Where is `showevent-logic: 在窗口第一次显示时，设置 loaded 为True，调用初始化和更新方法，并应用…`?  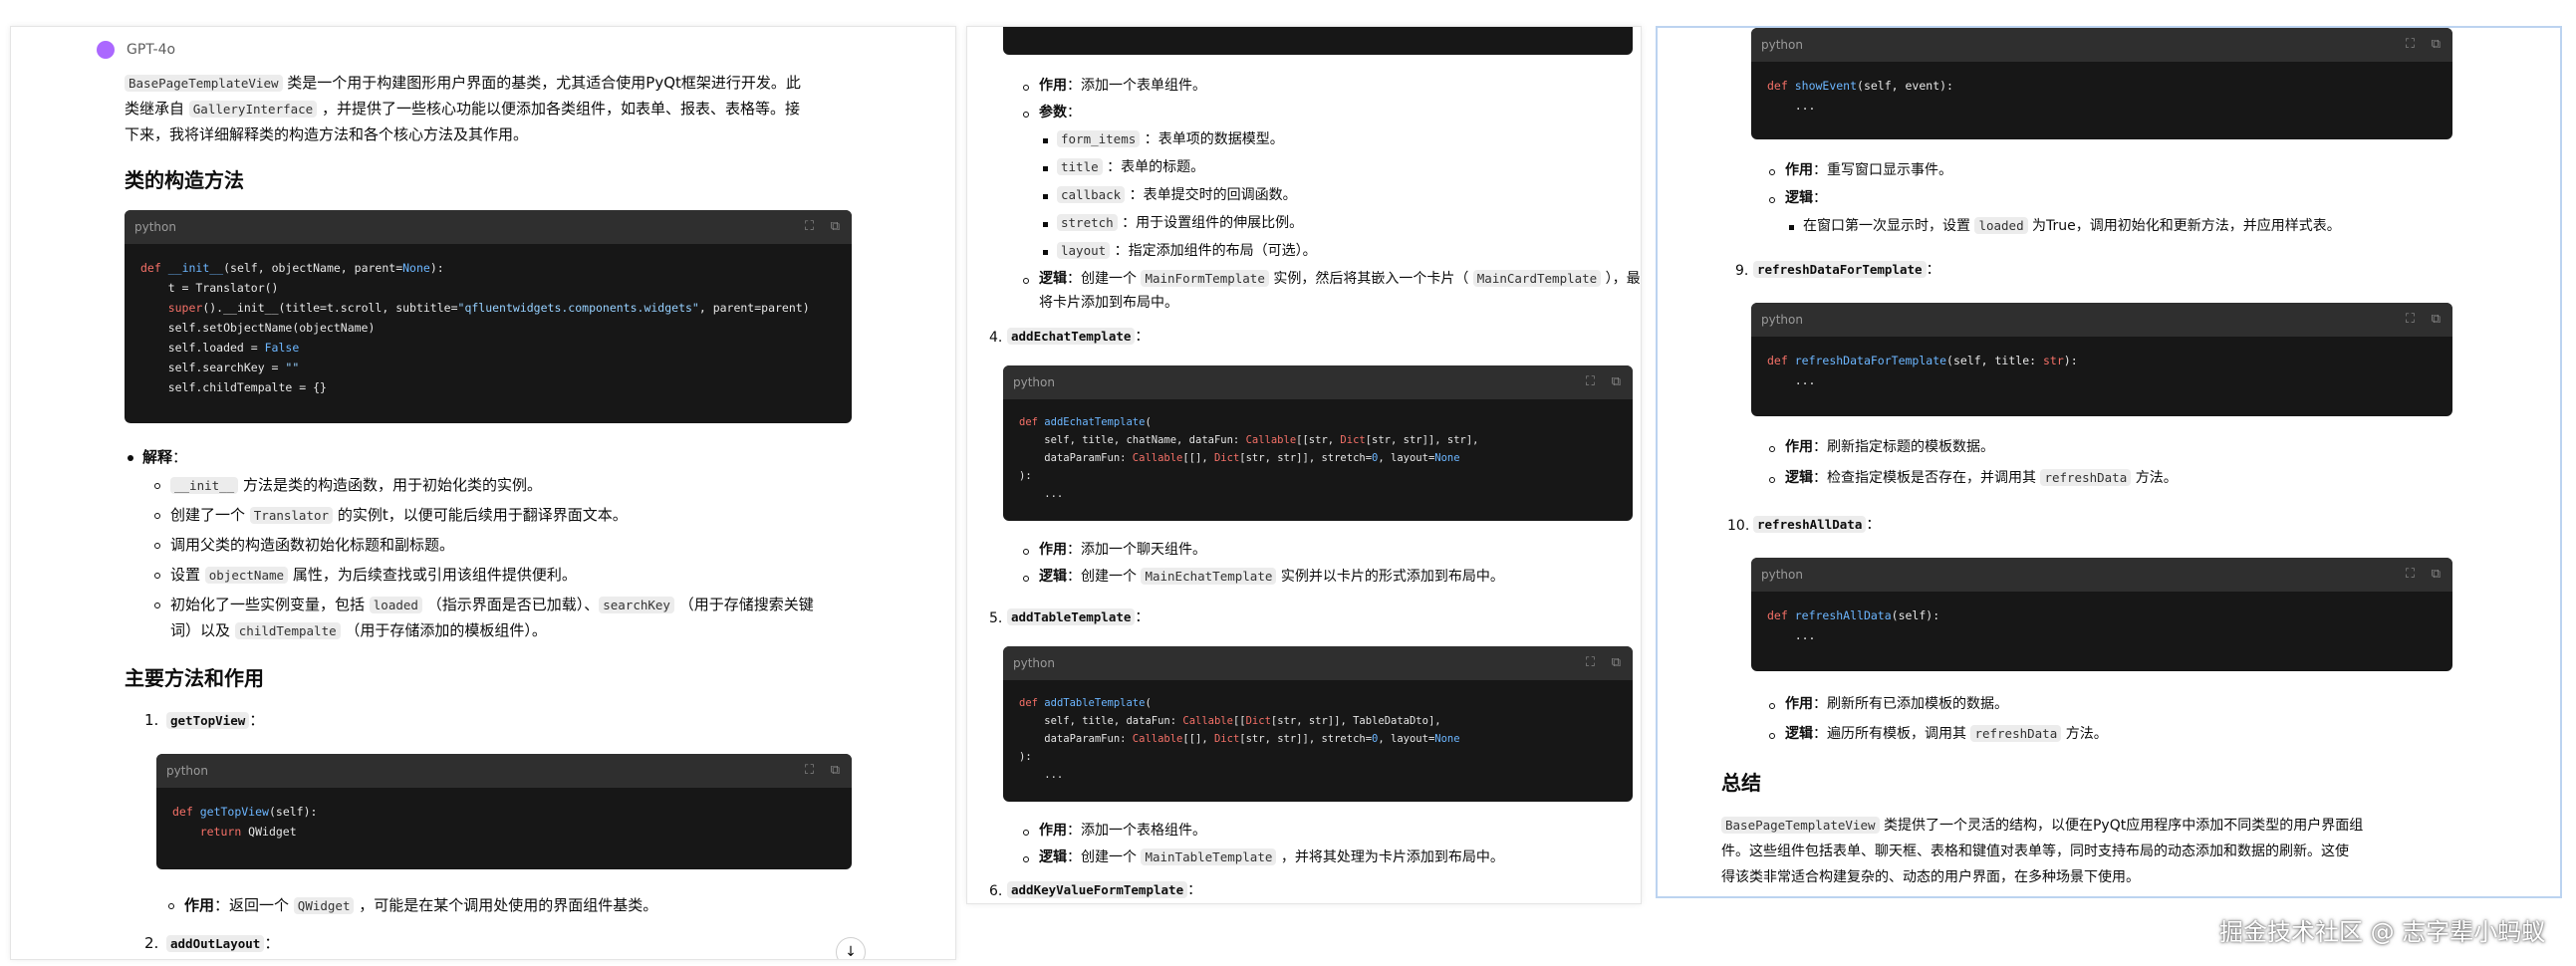 showevent-logic: 在窗口第一次显示时，设置 loaded 为True，调用初始化和更新方法，并应用… is located at coordinates (2072, 226).